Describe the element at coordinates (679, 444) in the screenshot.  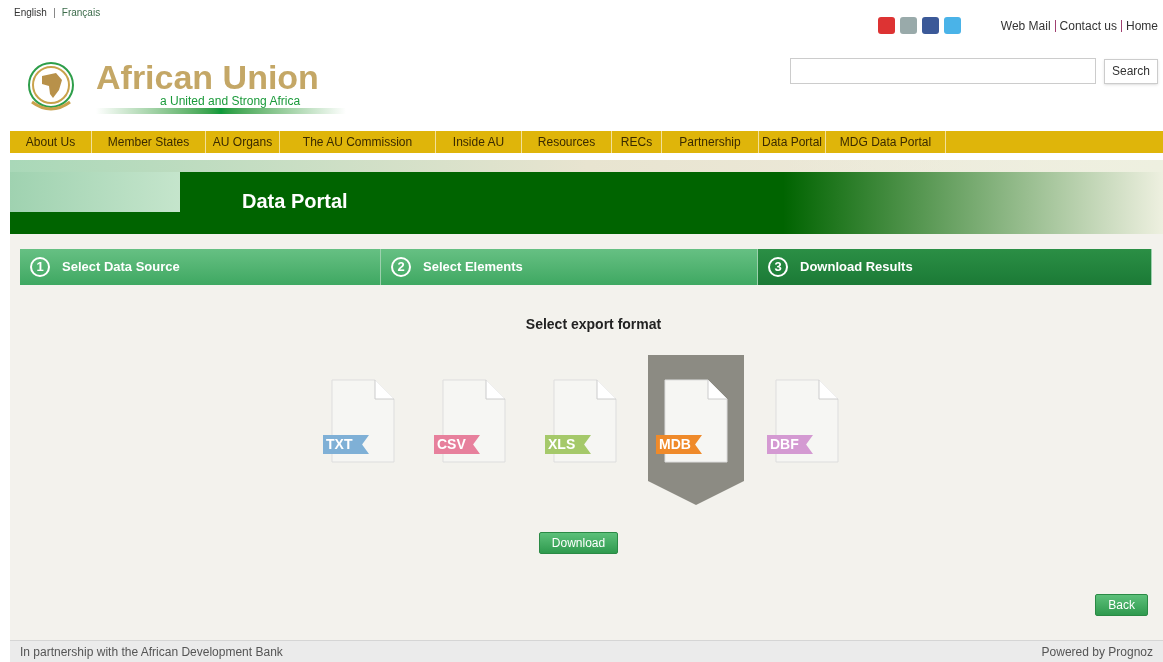
I see `format-label: MDB` at that location.